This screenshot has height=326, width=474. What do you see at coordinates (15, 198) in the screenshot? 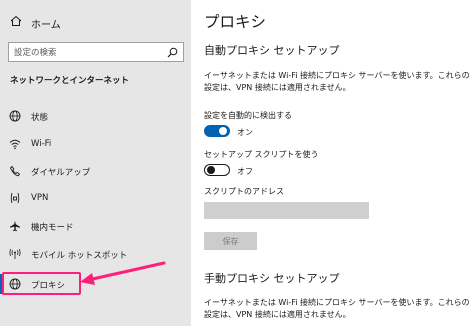
I see `vpn-icon` at bounding box center [15, 198].